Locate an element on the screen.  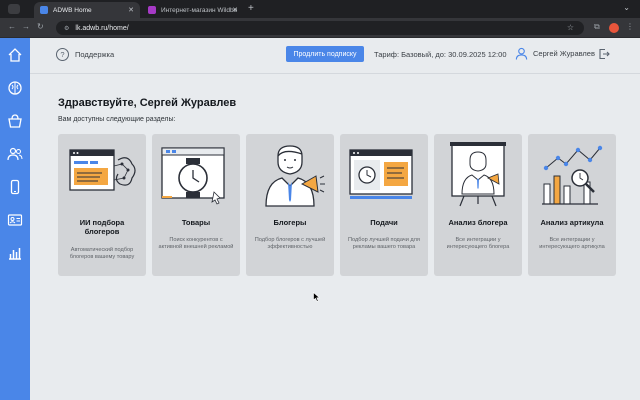
card-description: Все интеграции у интересующего артикула is located at coordinates (572, 243).